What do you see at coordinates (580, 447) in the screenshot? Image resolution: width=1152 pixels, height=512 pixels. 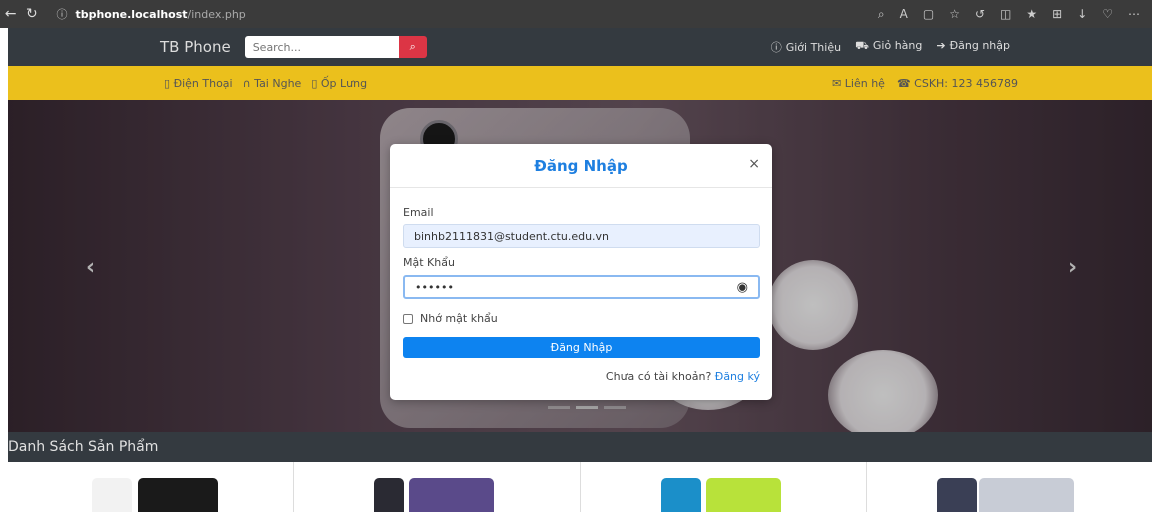 I see `products-section-title: Danh Sách Sản Phẩm` at bounding box center [580, 447].